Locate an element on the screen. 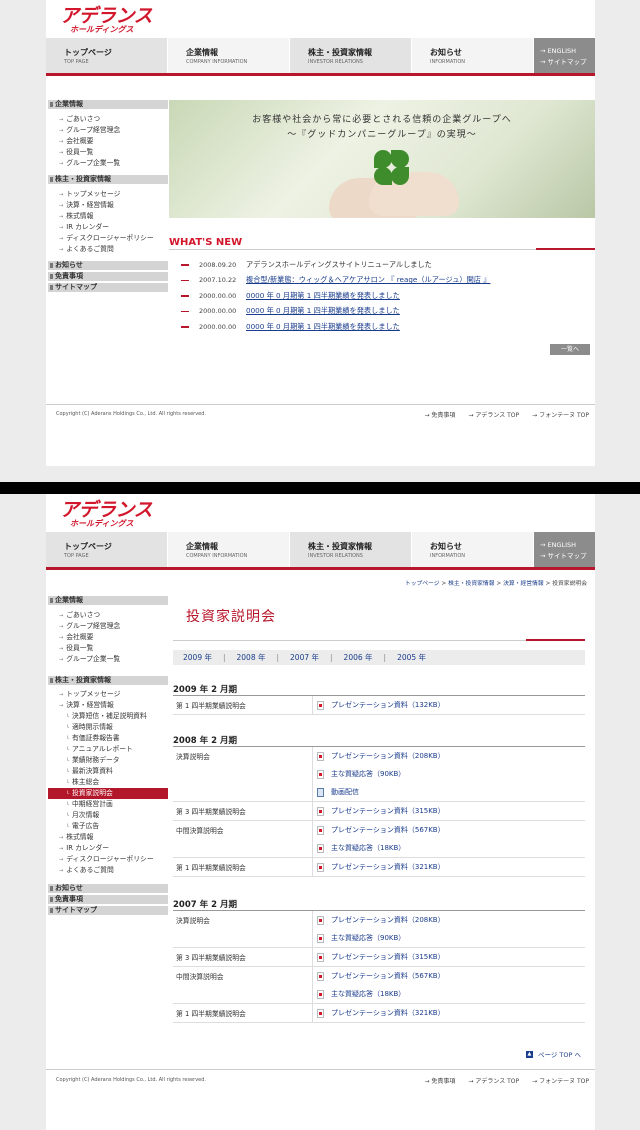 The height and width of the screenshot is (1130, 640). sidebar-subitem: 株主総会 is located at coordinates (108, 782).